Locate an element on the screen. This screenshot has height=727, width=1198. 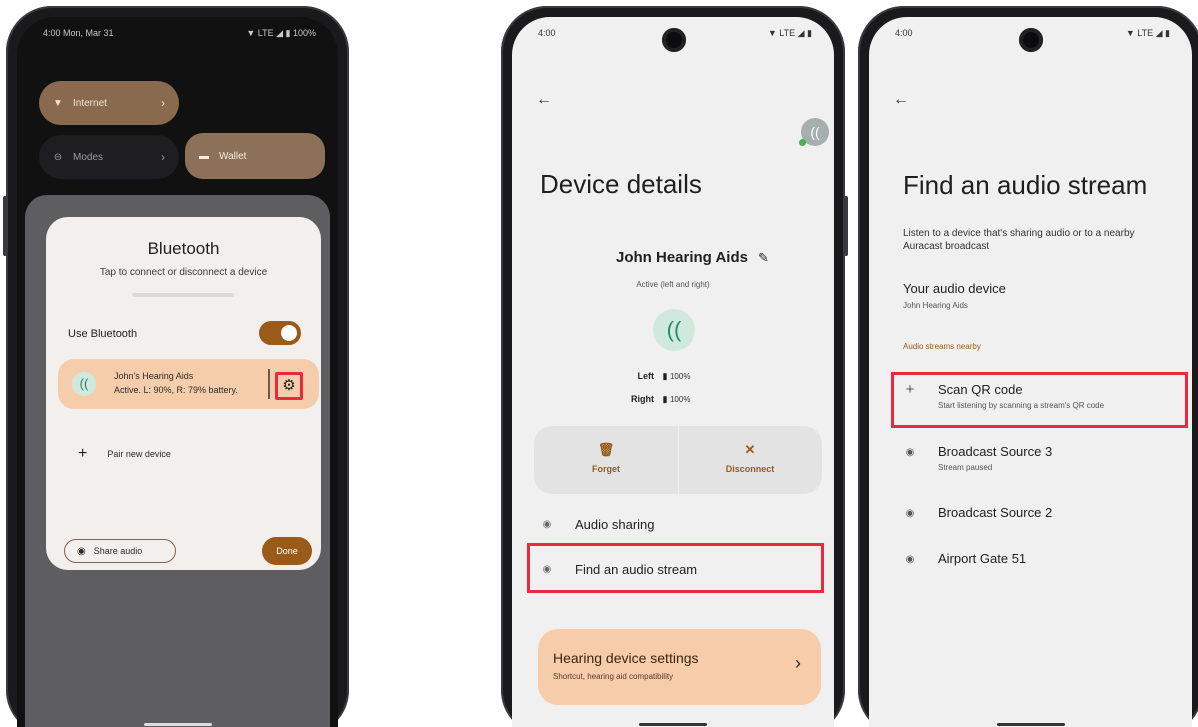
hearing-settings-subtitle: Shortcut, hearing aid compatibility is located at coordinates (613, 676).